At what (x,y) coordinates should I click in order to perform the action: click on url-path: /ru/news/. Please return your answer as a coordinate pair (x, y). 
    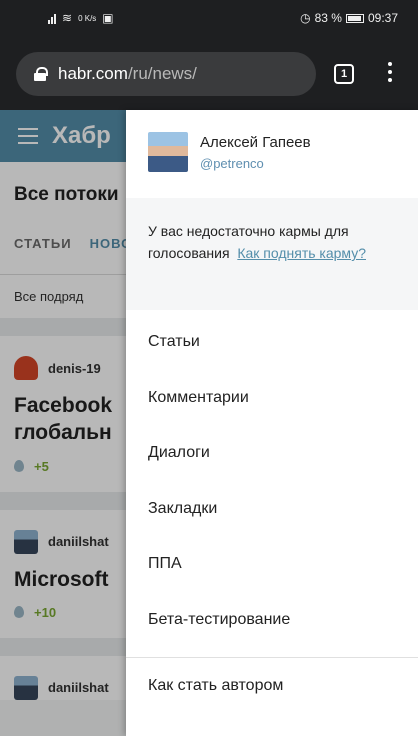
    Looking at the image, I should click on (162, 73).